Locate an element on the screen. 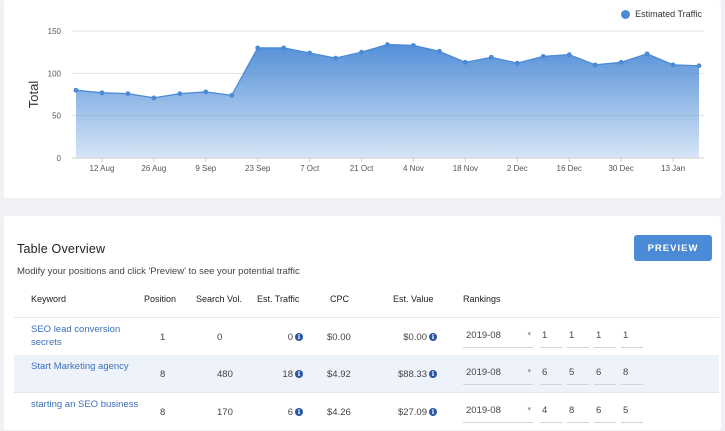 This screenshot has width=725, height=431. est-traffic-value: 0 is located at coordinates (290, 337).